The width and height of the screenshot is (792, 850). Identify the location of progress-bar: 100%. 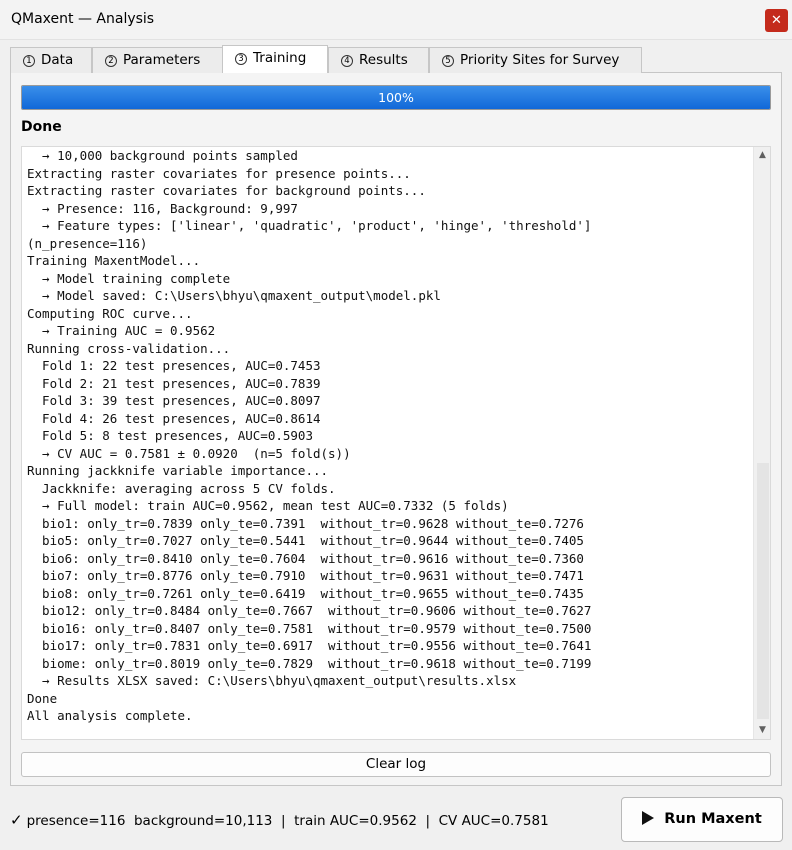
(396, 97).